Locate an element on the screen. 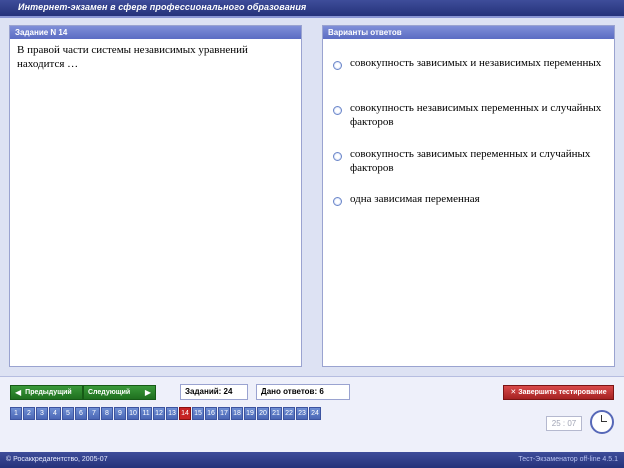 The height and width of the screenshot is (468, 624). question-pager: 1 2 3 4 5 6 7 8 9 10 11 12 13 14 15 16 17 18 19 20 21 22 23 24 is located at coordinates (166, 413).